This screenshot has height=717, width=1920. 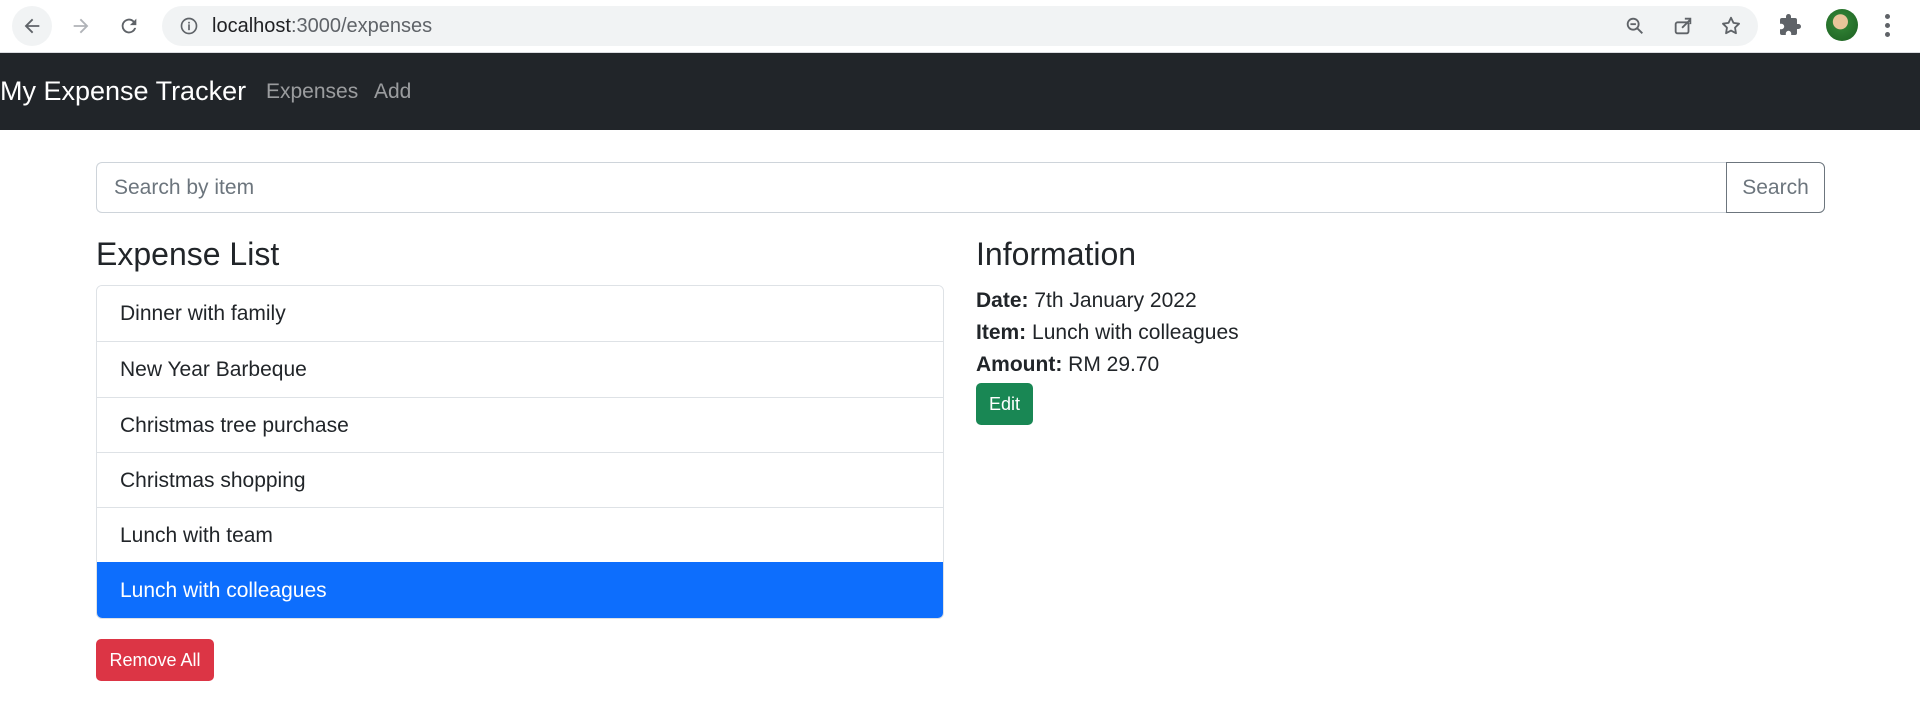 I want to click on browser-toolbar: localhost:3000/expenses, so click(x=960, y=26).